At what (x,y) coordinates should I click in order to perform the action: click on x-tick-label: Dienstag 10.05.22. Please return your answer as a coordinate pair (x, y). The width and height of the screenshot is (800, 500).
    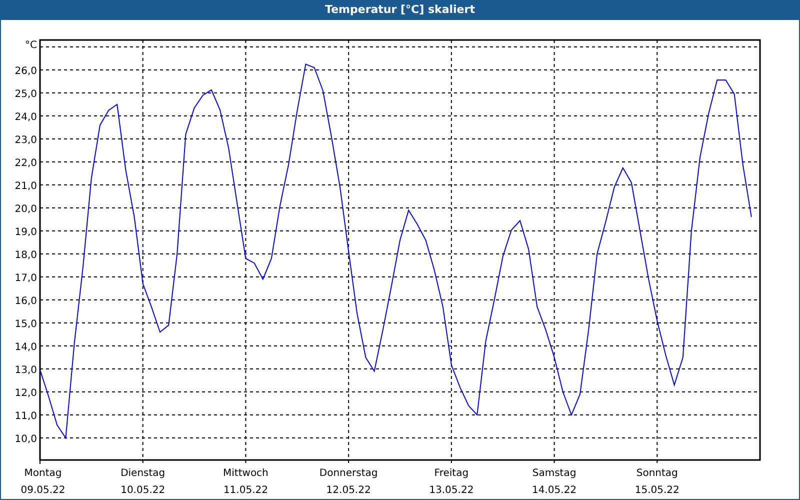
    Looking at the image, I should click on (143, 482).